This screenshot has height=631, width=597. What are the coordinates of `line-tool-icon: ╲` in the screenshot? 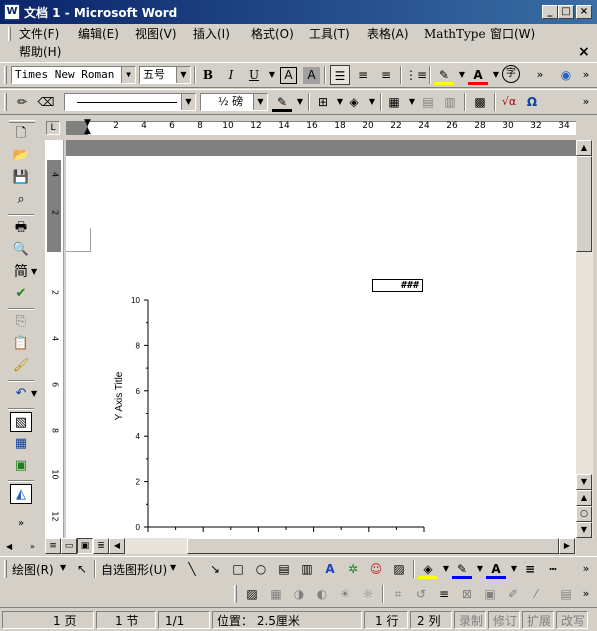 It's located at (192, 569).